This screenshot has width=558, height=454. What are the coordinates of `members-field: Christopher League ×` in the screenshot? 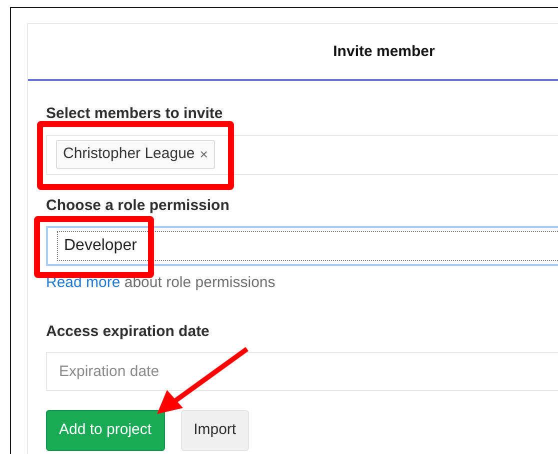 It's located at (302, 154).